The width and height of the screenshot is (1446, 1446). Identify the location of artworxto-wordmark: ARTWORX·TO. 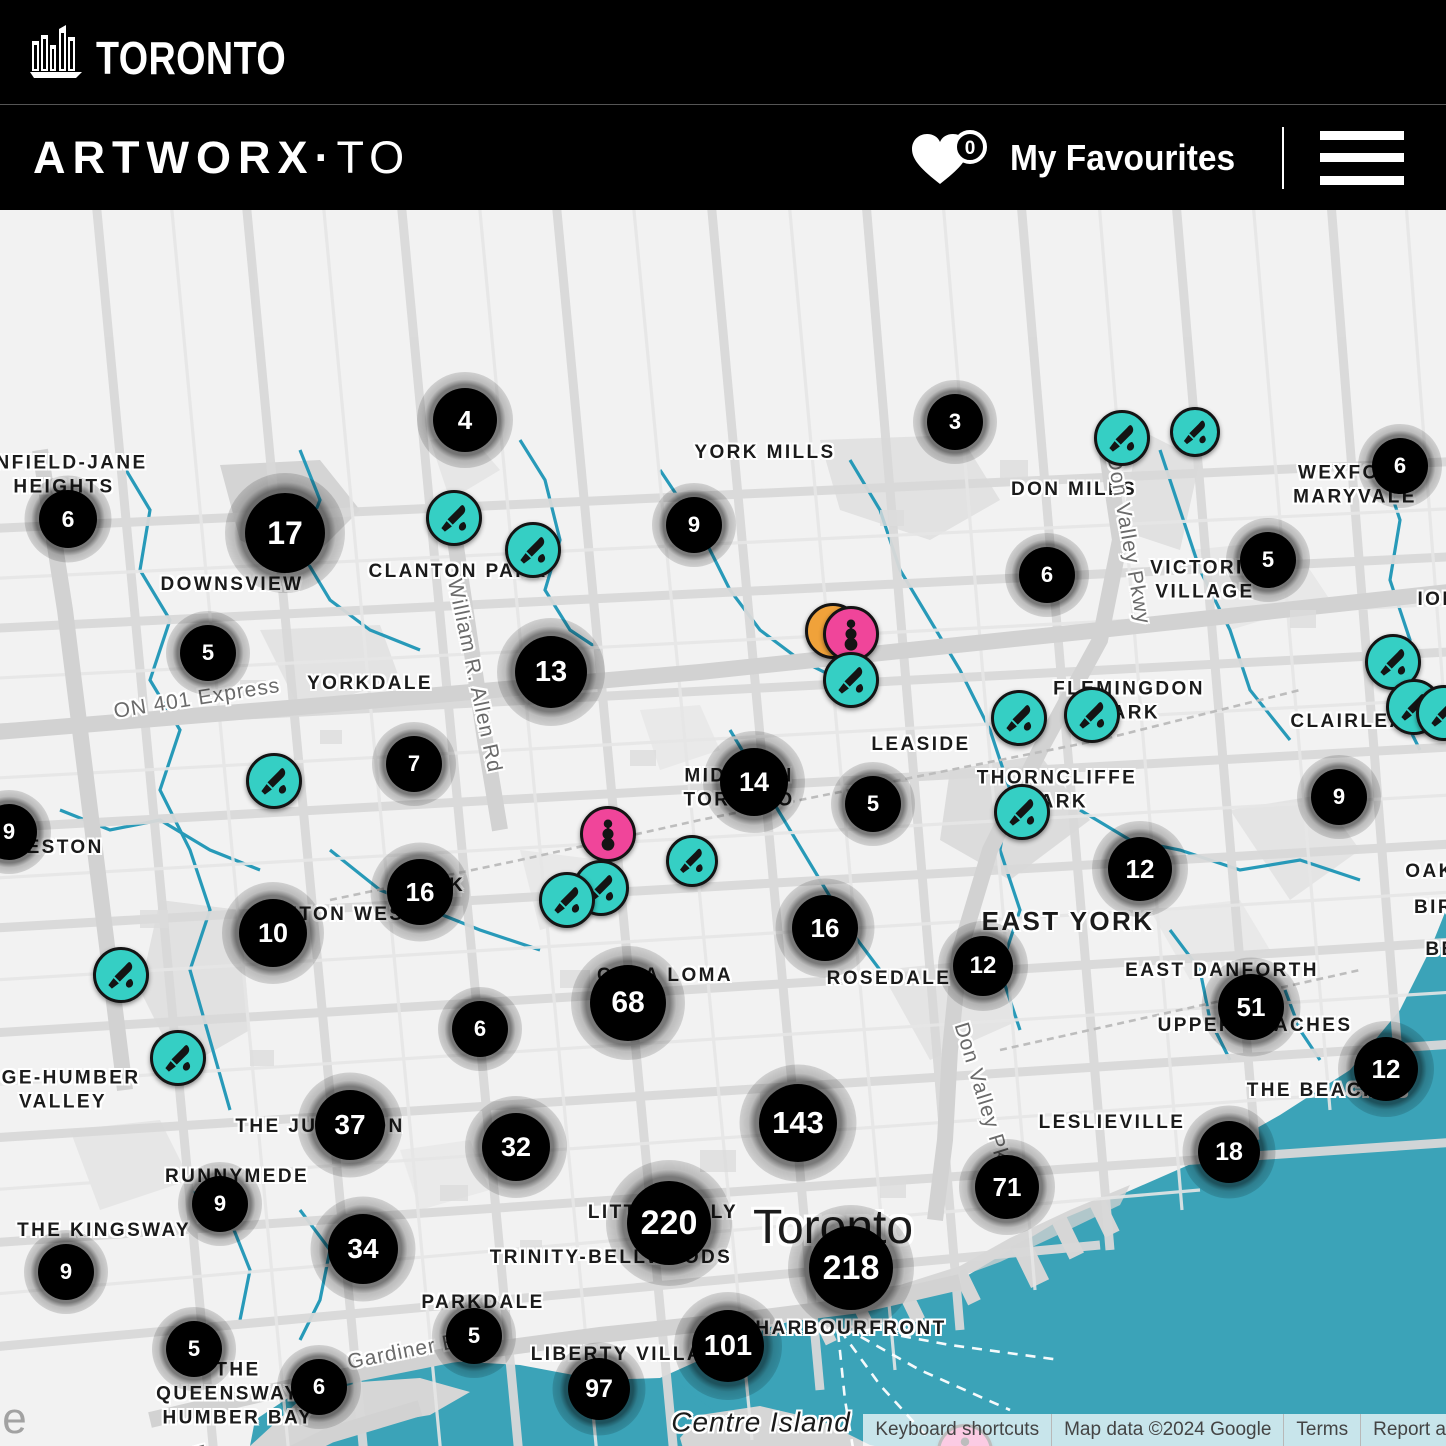
(221, 158).